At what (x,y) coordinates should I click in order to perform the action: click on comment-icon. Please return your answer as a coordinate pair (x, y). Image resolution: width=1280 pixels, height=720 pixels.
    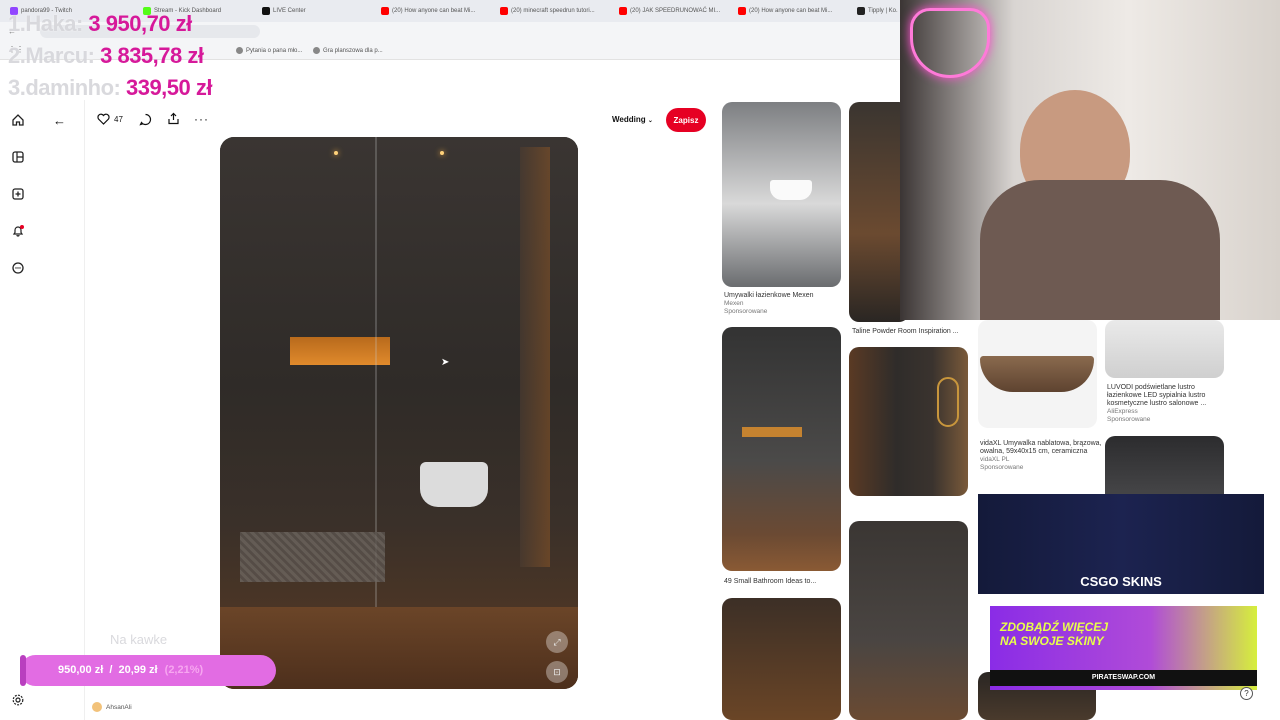
    Looking at the image, I should click on (145, 119).